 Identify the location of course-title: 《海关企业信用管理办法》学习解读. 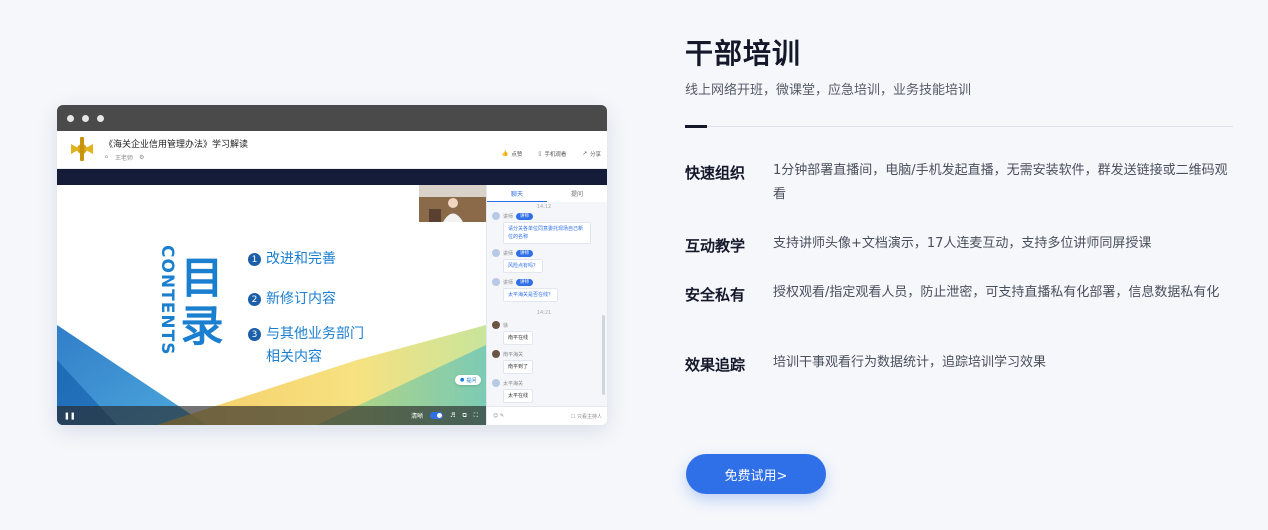
(176, 145).